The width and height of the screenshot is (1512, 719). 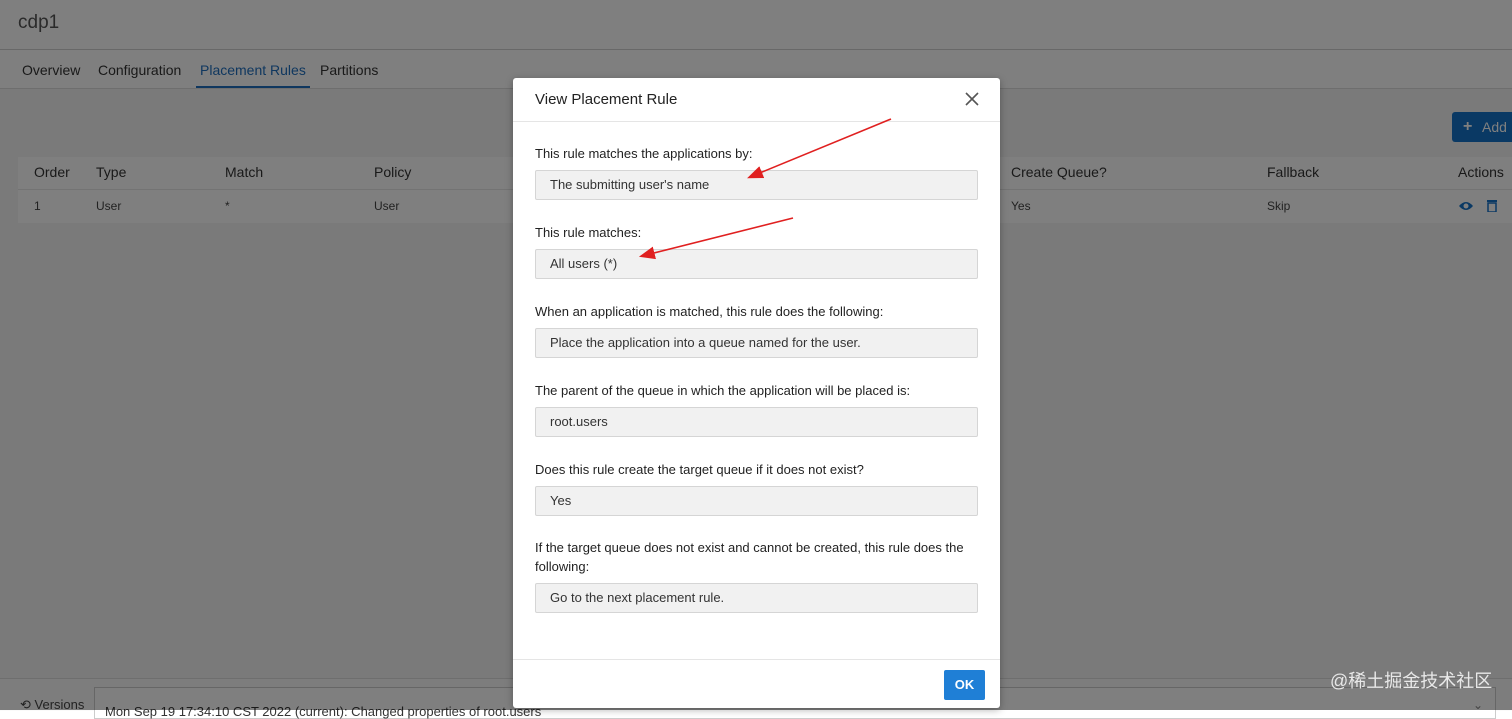 I want to click on field-label-match-by: This rule matches the applications by:, so click(x=644, y=153).